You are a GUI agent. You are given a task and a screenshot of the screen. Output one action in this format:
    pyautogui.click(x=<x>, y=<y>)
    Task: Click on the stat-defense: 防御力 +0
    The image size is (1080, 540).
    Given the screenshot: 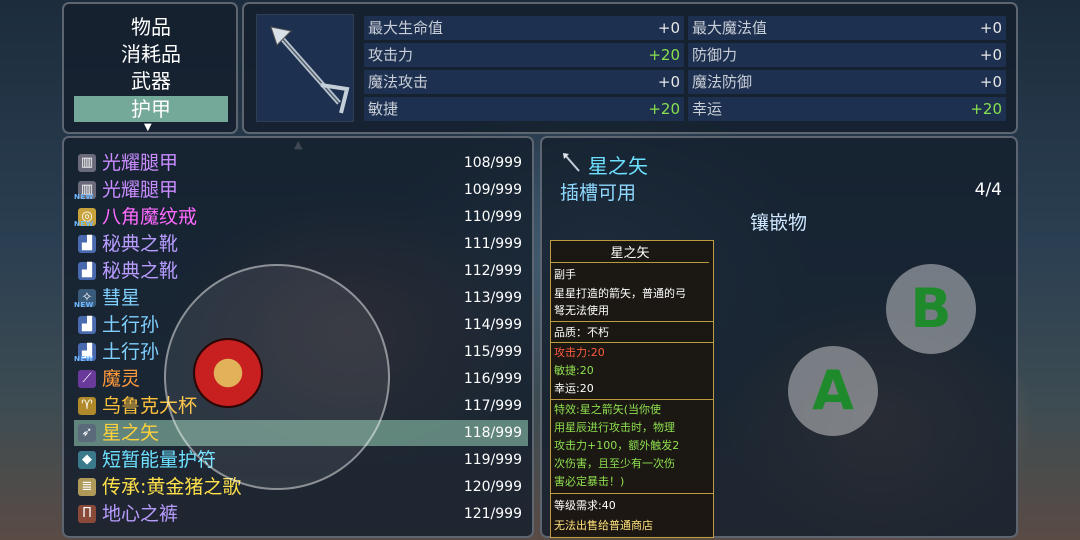 What is the action you would take?
    pyautogui.click(x=847, y=55)
    